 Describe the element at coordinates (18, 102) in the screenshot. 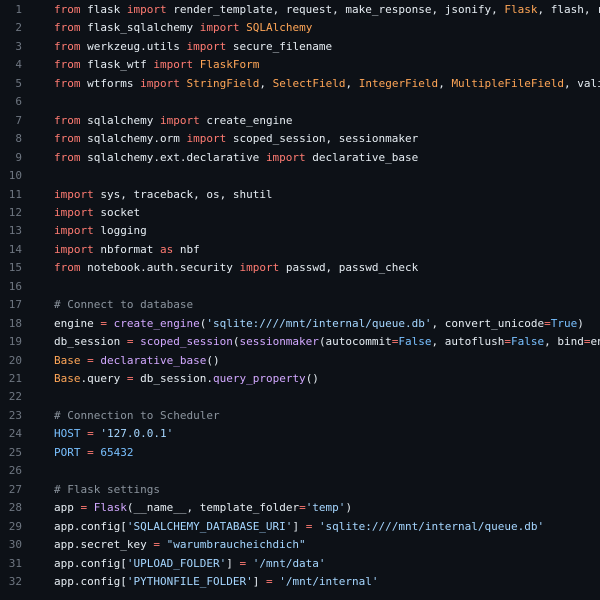

I see `line-number: 6` at that location.